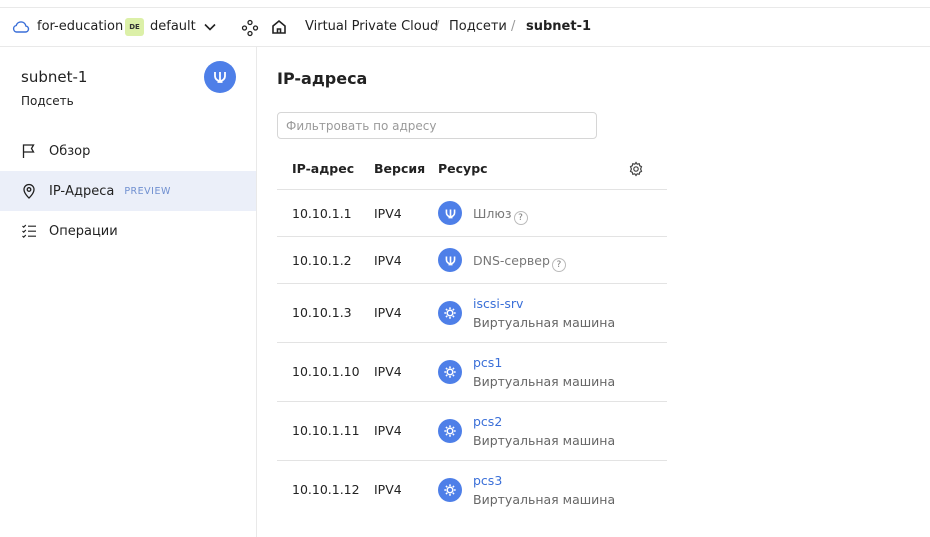  Describe the element at coordinates (134, 27) in the screenshot. I see `folder-badge: DE` at that location.